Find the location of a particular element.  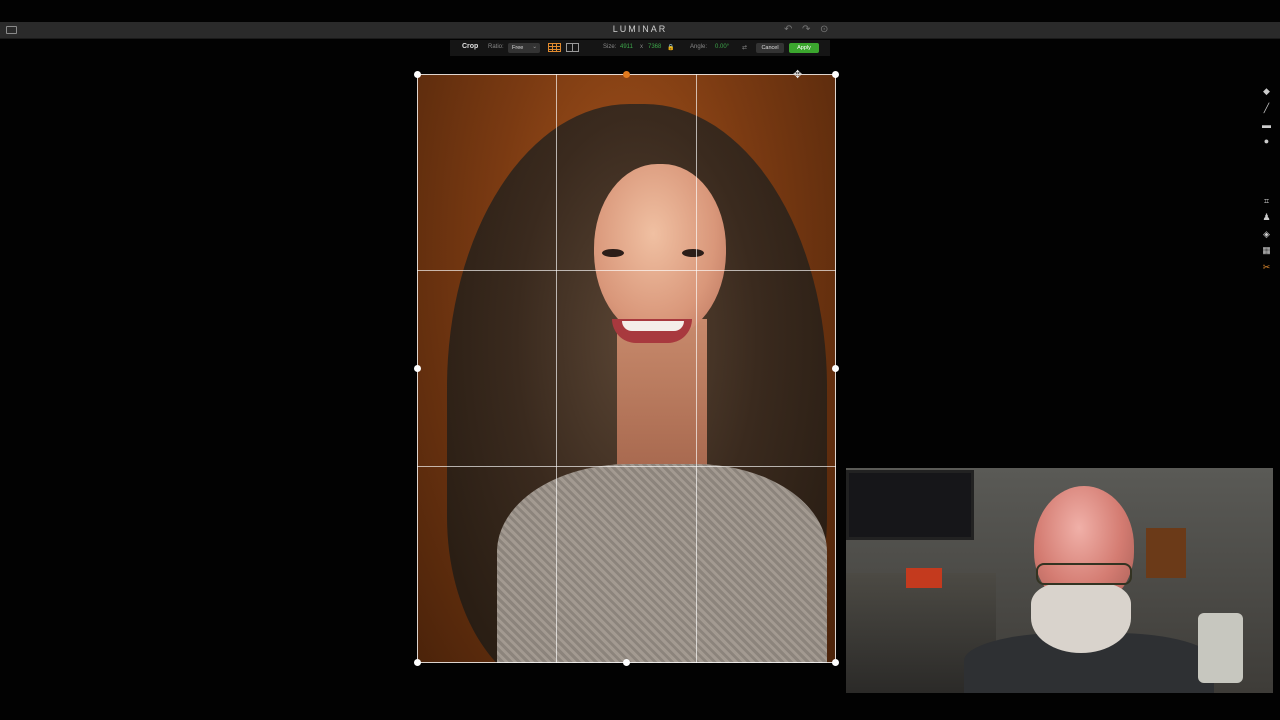

title-bar: LUMINAR ↶ ↷ ⊙ is located at coordinates (640, 30).